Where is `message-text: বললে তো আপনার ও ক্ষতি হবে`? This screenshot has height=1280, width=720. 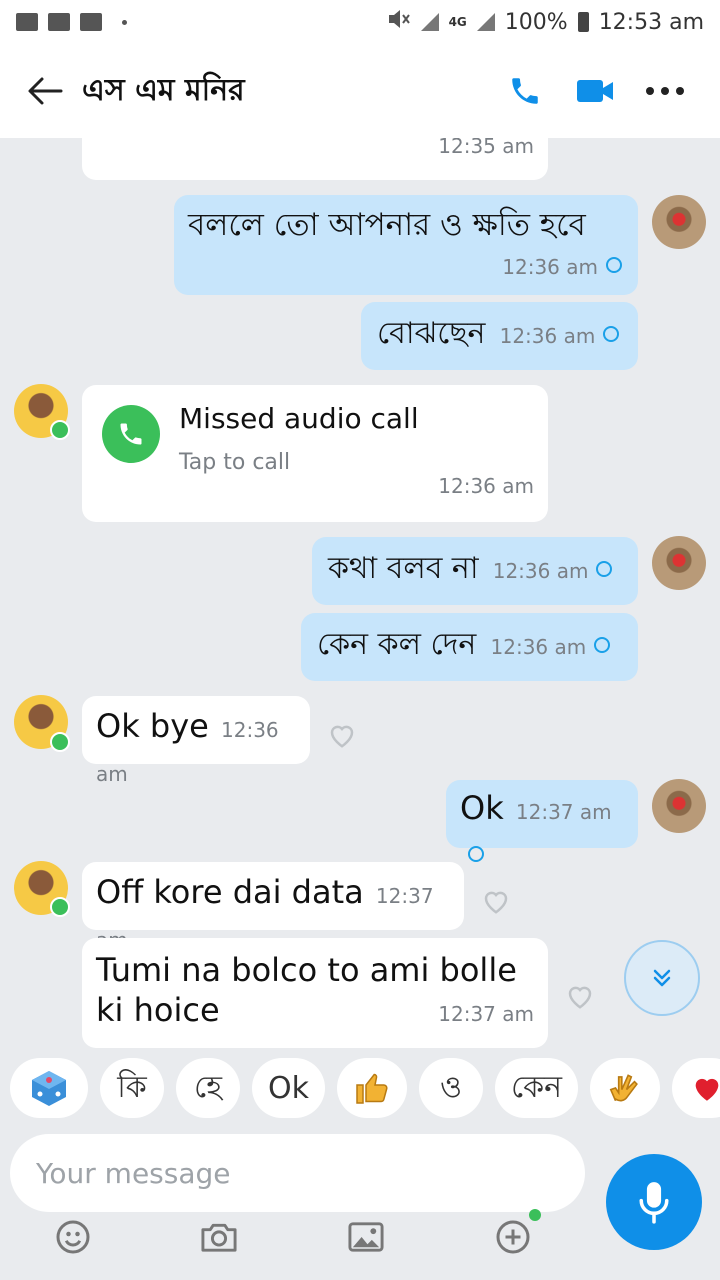 message-text: বললে তো আপনার ও ক্ষতি হবে is located at coordinates (387, 225).